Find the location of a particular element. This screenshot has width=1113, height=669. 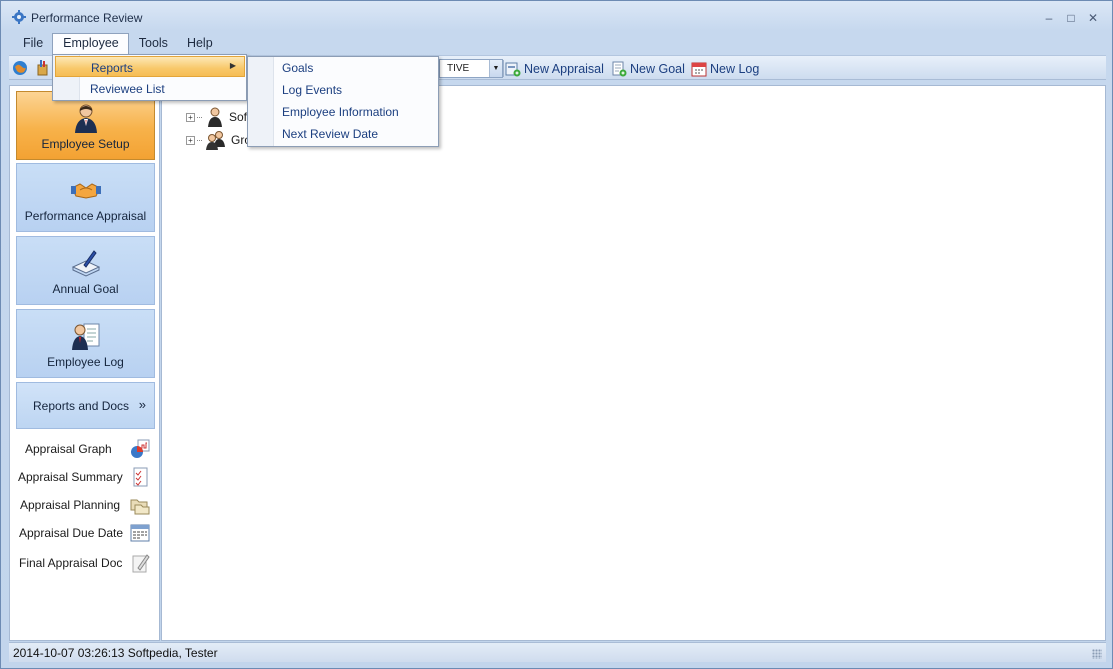

document-pen-icon is located at coordinates (141, 563).